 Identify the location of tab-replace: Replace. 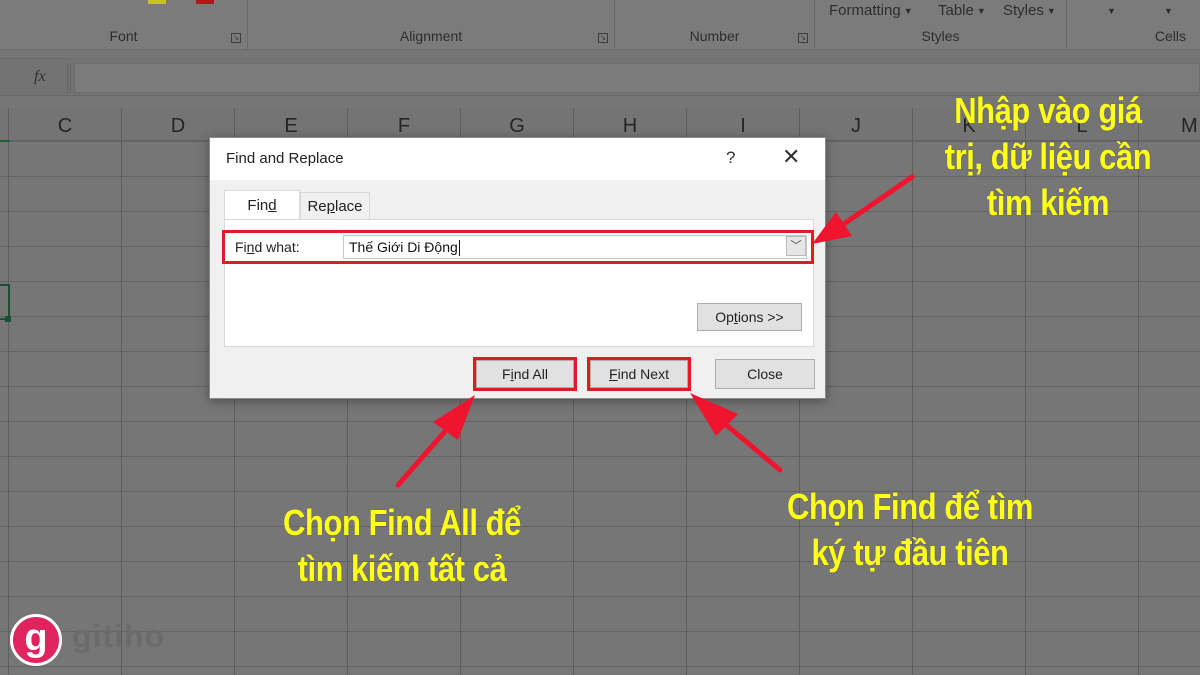
(335, 206).